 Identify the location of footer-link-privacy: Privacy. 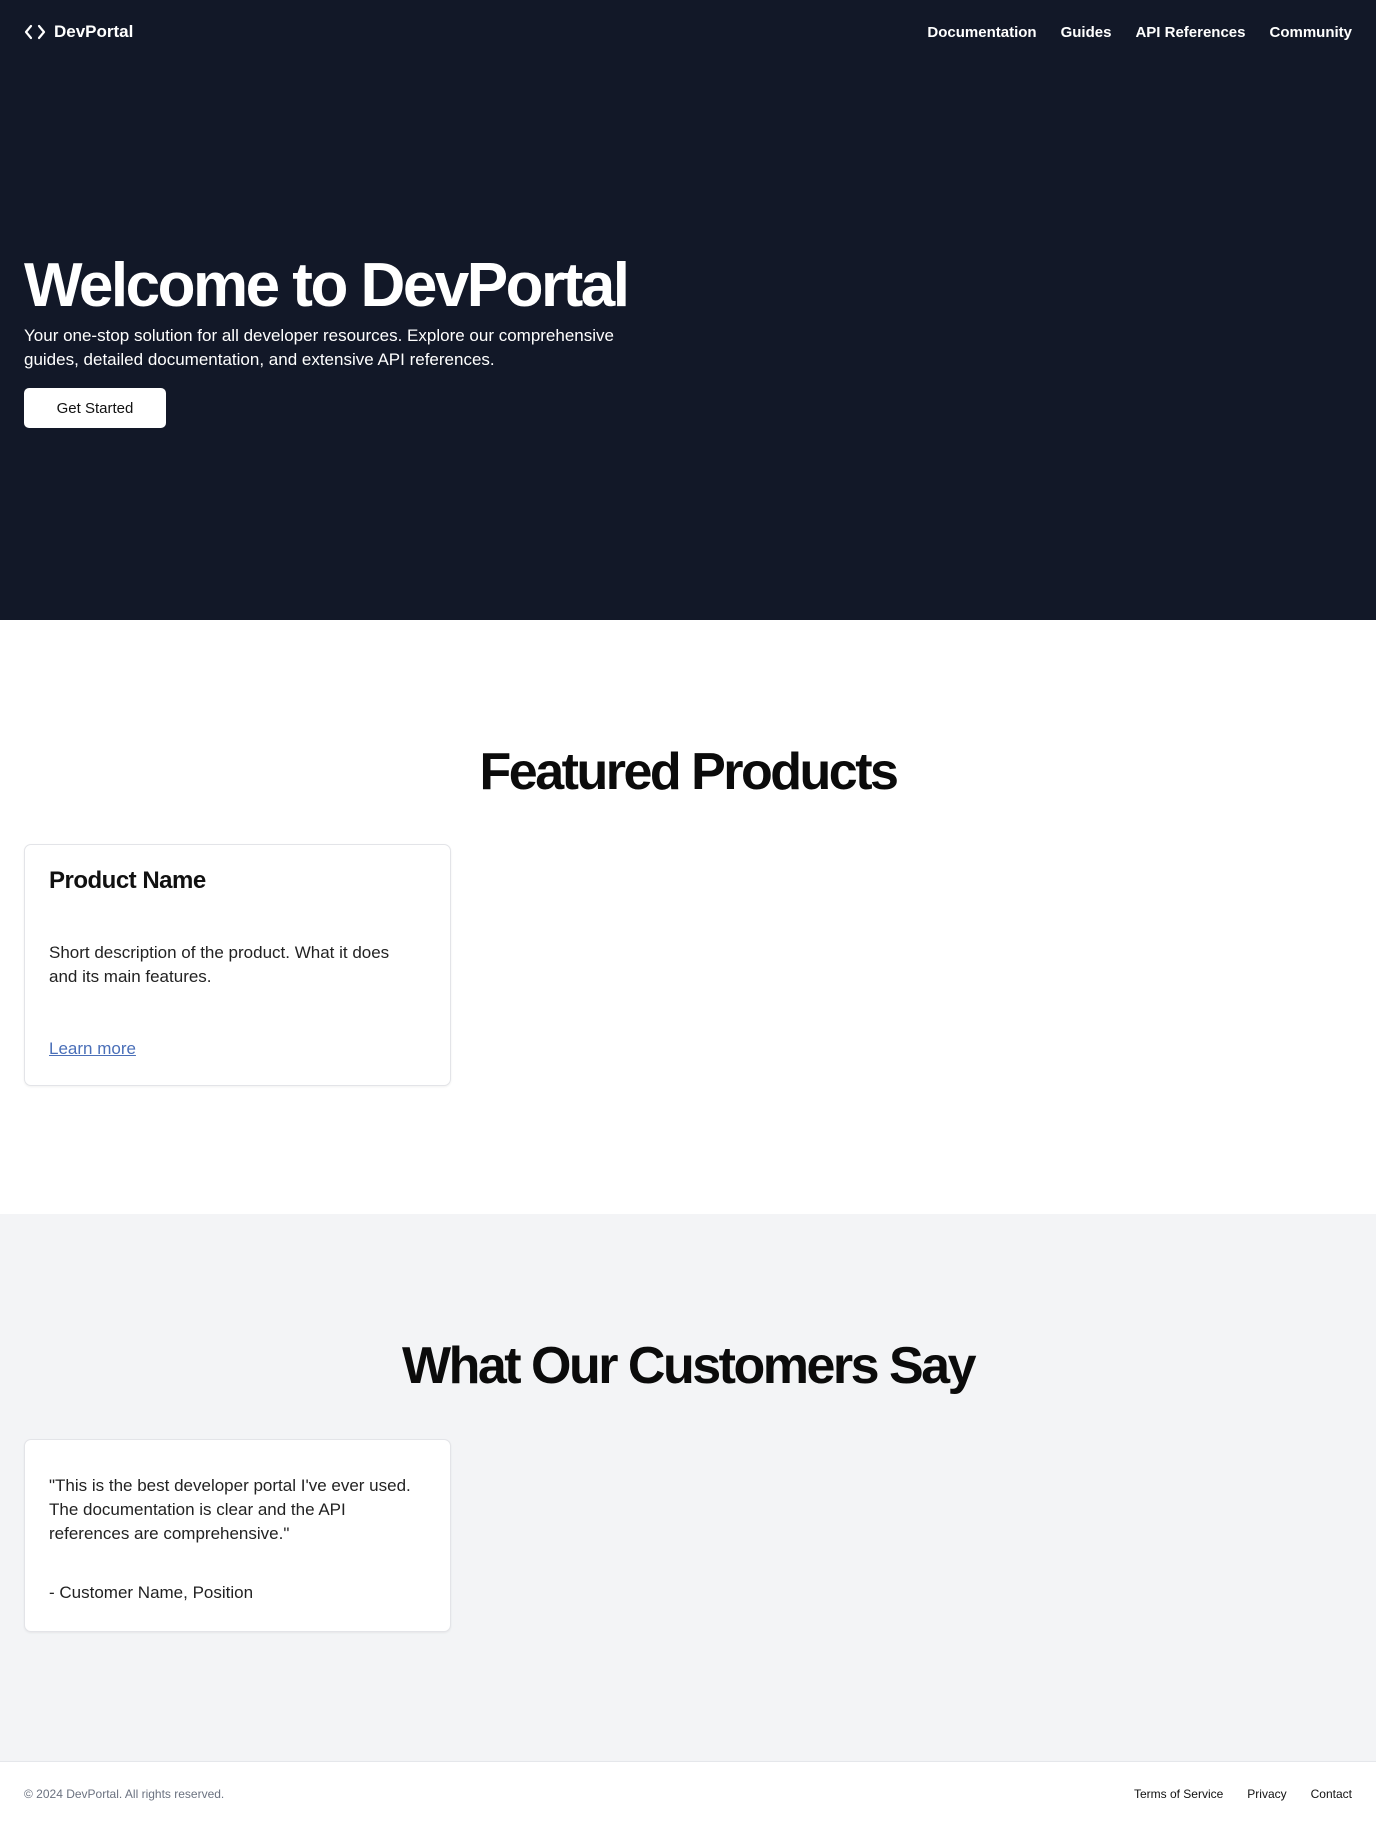
(1266, 1794).